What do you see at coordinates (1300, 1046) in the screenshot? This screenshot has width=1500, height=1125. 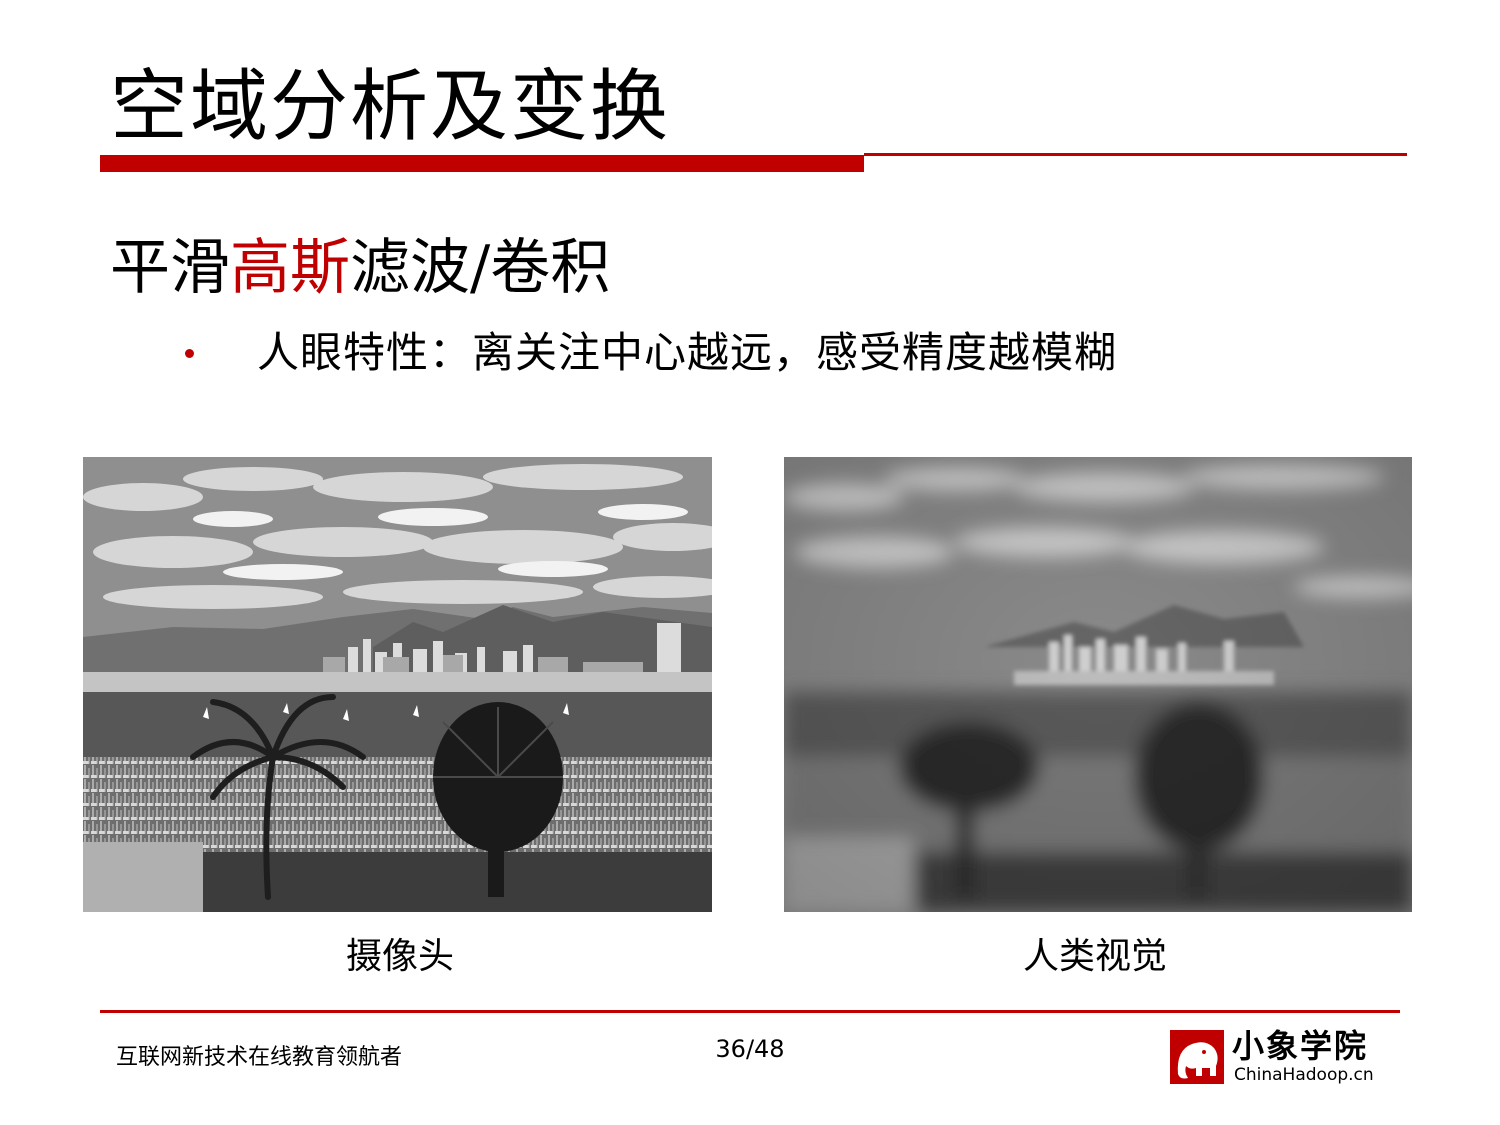 I see `logo-name: 小象学院` at bounding box center [1300, 1046].